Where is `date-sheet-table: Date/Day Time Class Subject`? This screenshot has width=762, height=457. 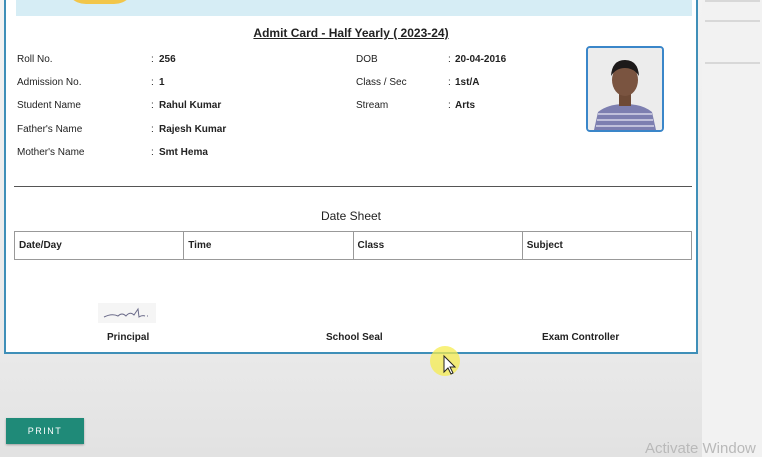
date-sheet-table: Date/Day Time Class Subject is located at coordinates (353, 245).